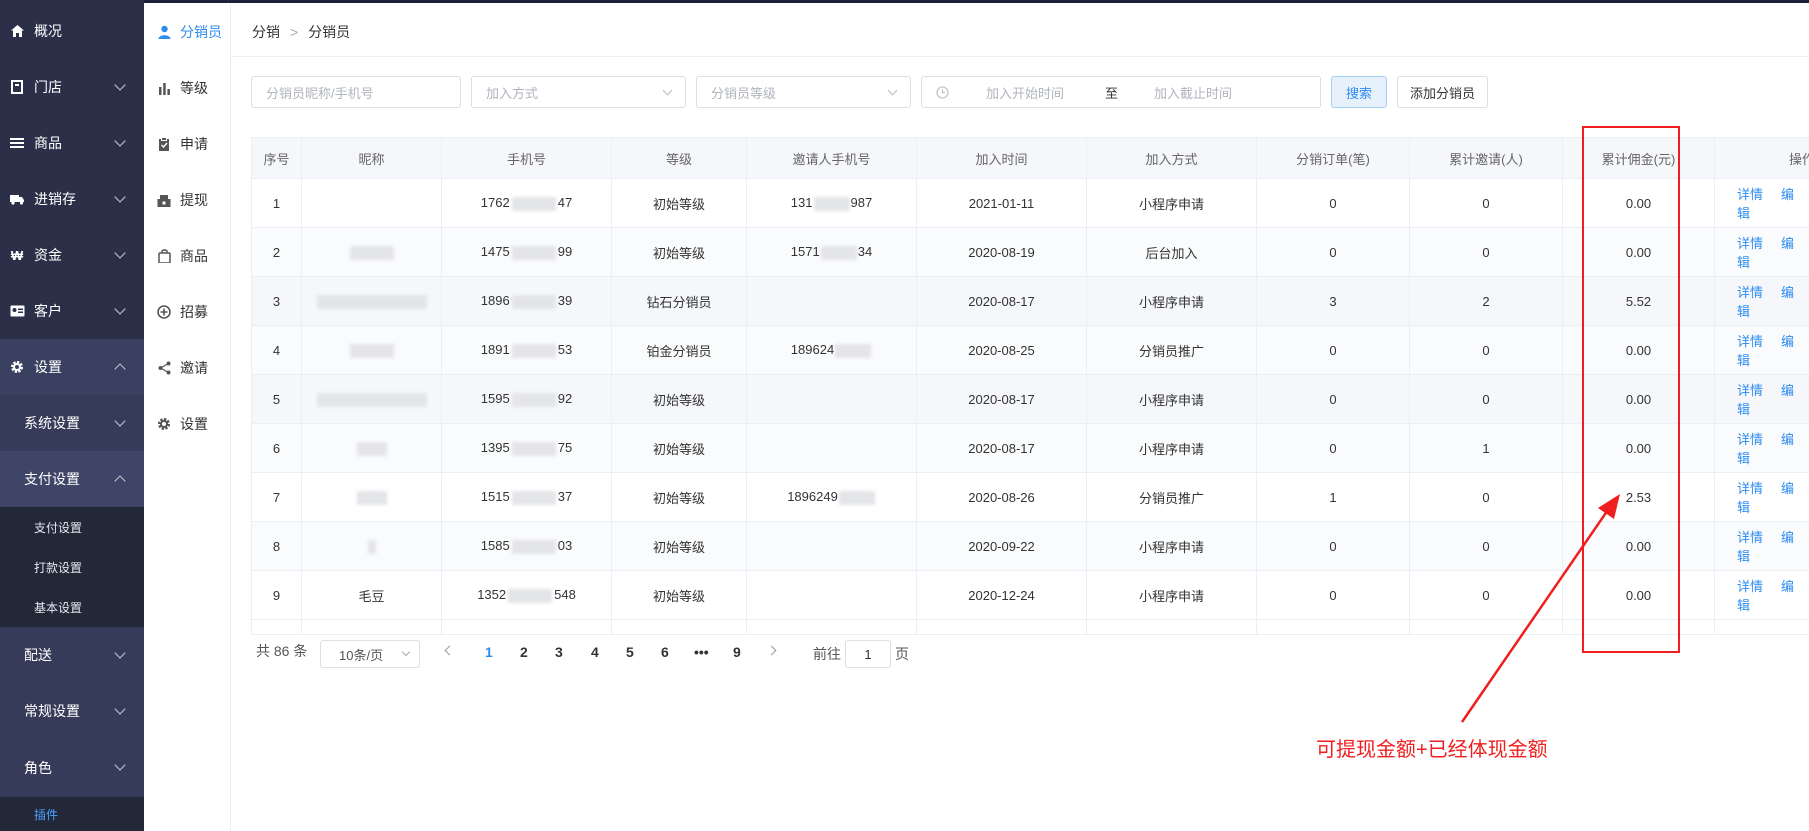  Describe the element at coordinates (771, 650) in the screenshot. I see `next-page-icon` at that location.